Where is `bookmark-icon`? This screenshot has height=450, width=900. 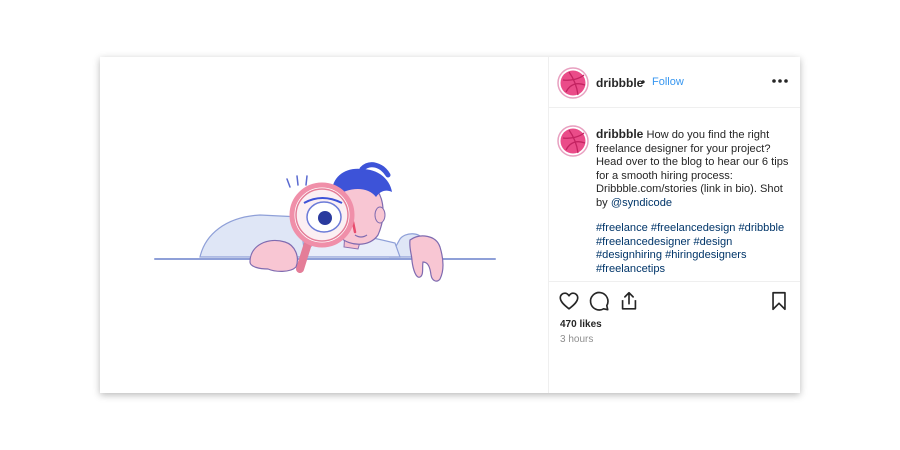 bookmark-icon is located at coordinates (779, 301).